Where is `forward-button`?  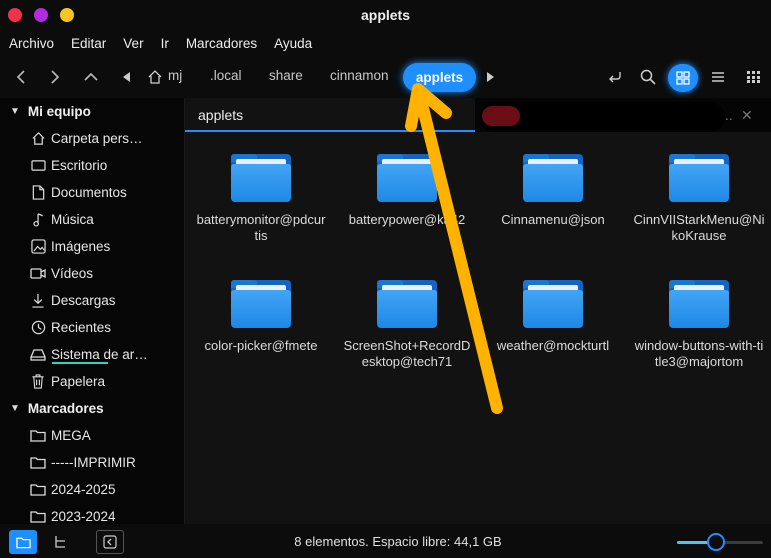
forward-button is located at coordinates (55, 77).